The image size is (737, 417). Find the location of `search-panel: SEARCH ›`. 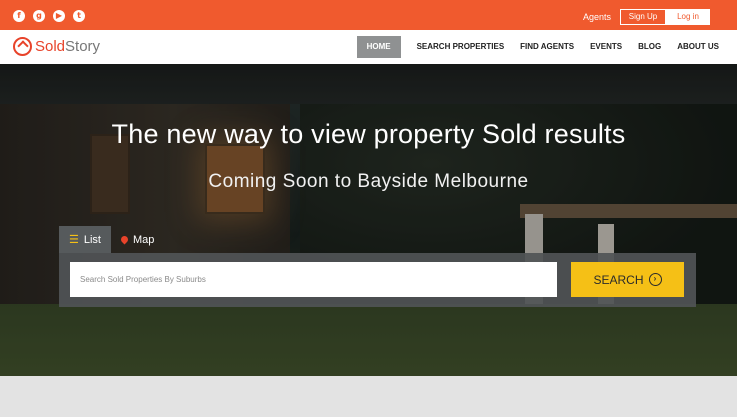

search-panel: SEARCH › is located at coordinates (377, 280).